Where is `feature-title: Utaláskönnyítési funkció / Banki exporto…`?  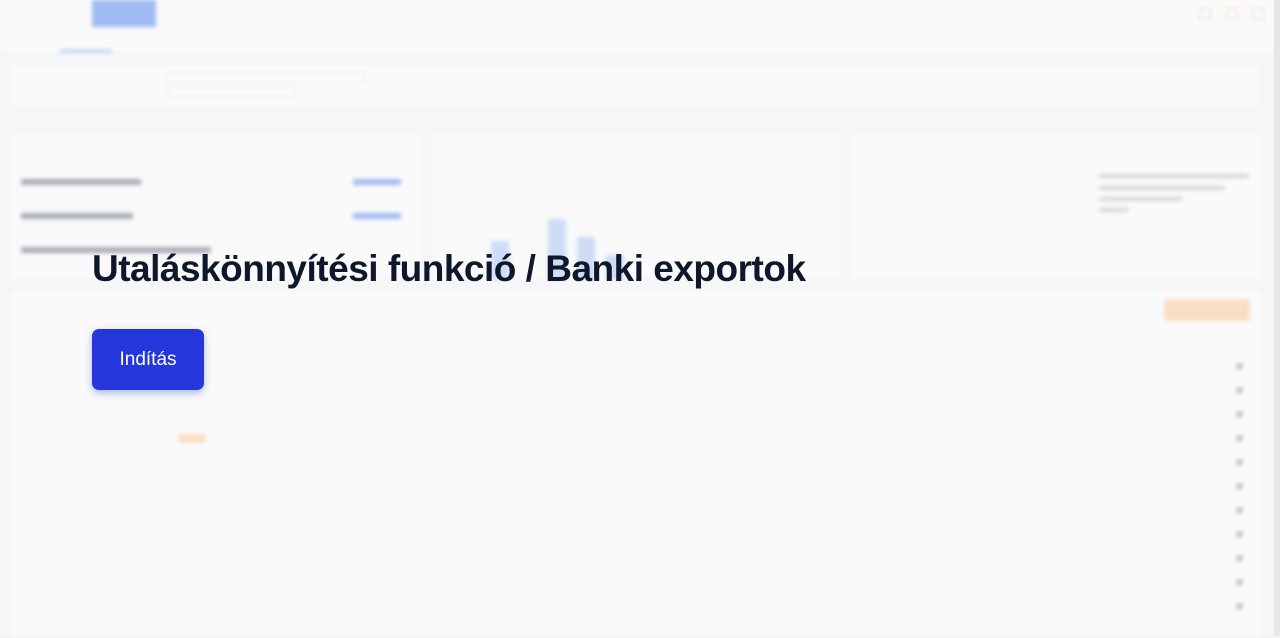
feature-title: Utaláskönnyítési funkció / Banki exporto… is located at coordinates (449, 268).